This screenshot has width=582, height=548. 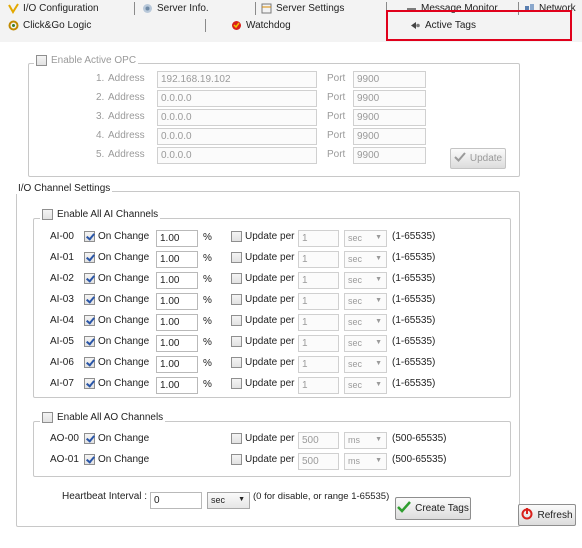 What do you see at coordinates (100, 214) in the screenshot?
I see `enable-all-ai: Enable All AI Channels` at bounding box center [100, 214].